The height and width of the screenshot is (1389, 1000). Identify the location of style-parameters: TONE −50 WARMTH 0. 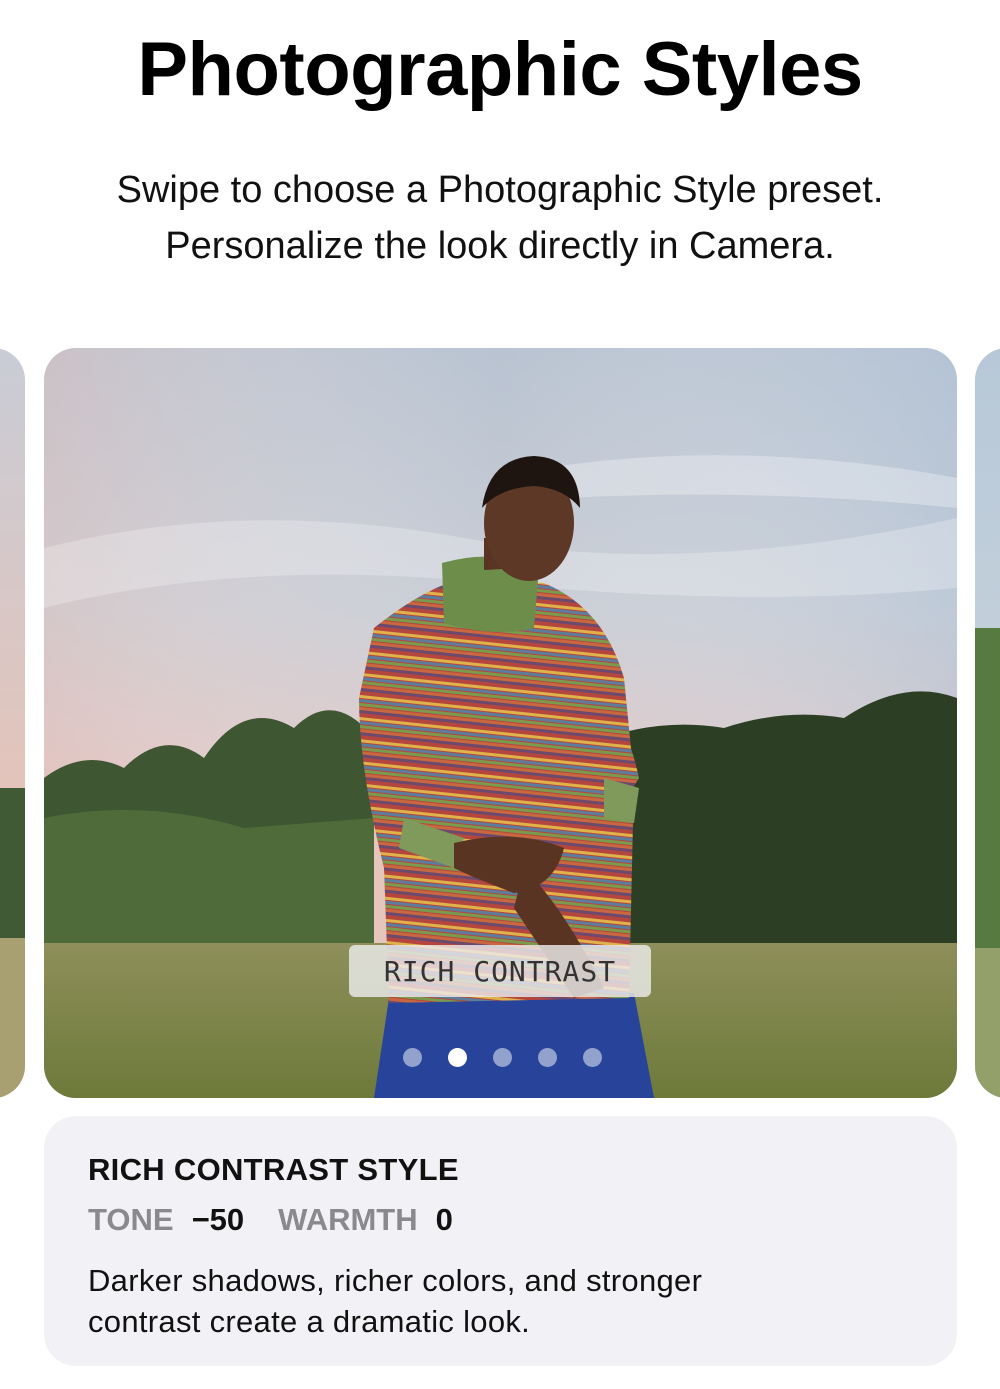
(500, 1220).